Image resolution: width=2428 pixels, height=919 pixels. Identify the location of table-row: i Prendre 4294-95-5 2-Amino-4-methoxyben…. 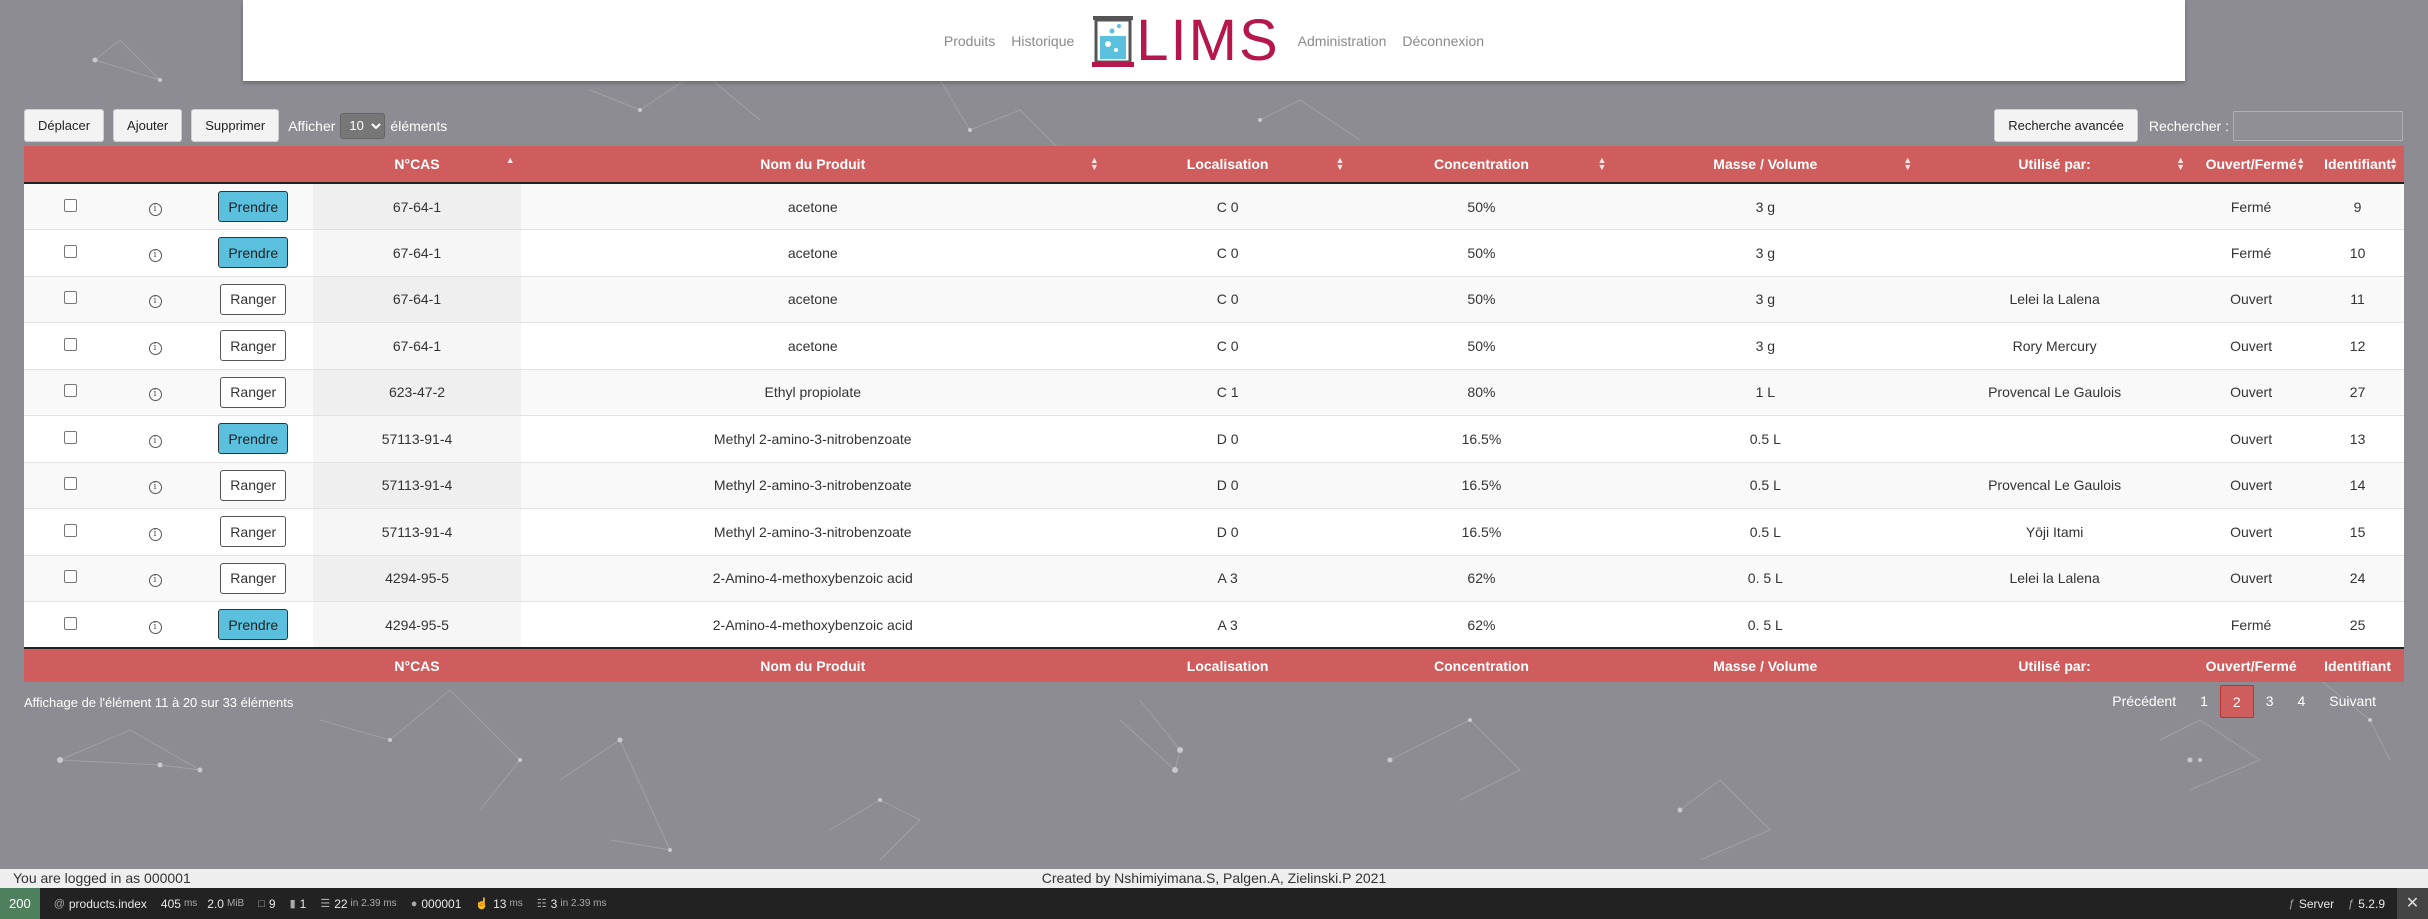
(1214, 624).